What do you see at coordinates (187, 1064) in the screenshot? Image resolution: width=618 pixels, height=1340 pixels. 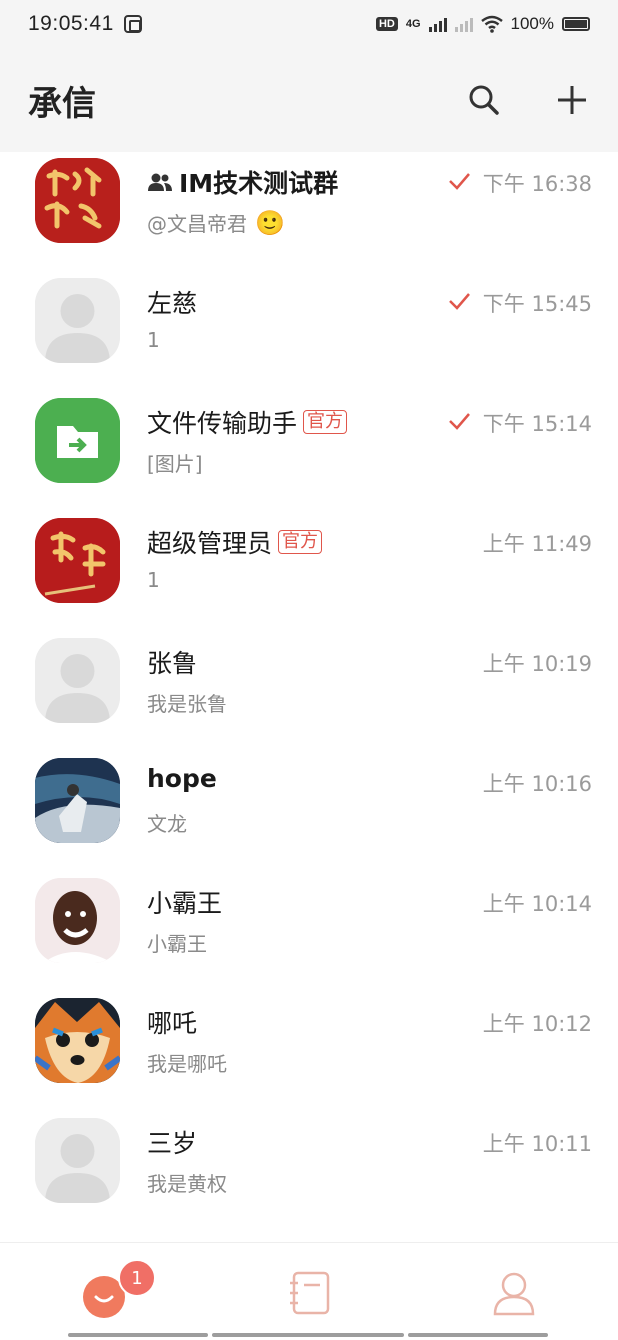 I see `conversation-preview: 我是哪吒` at bounding box center [187, 1064].